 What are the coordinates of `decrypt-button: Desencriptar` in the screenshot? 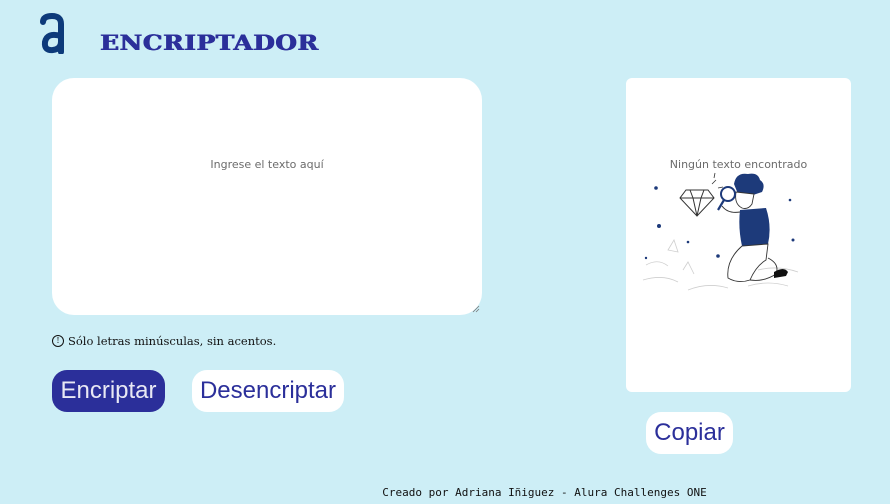 It's located at (268, 391).